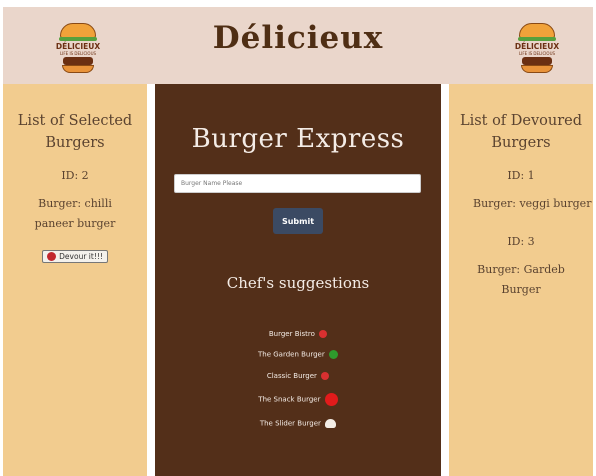  I want to click on devour-button-label: Devour it!!!, so click(81, 256).